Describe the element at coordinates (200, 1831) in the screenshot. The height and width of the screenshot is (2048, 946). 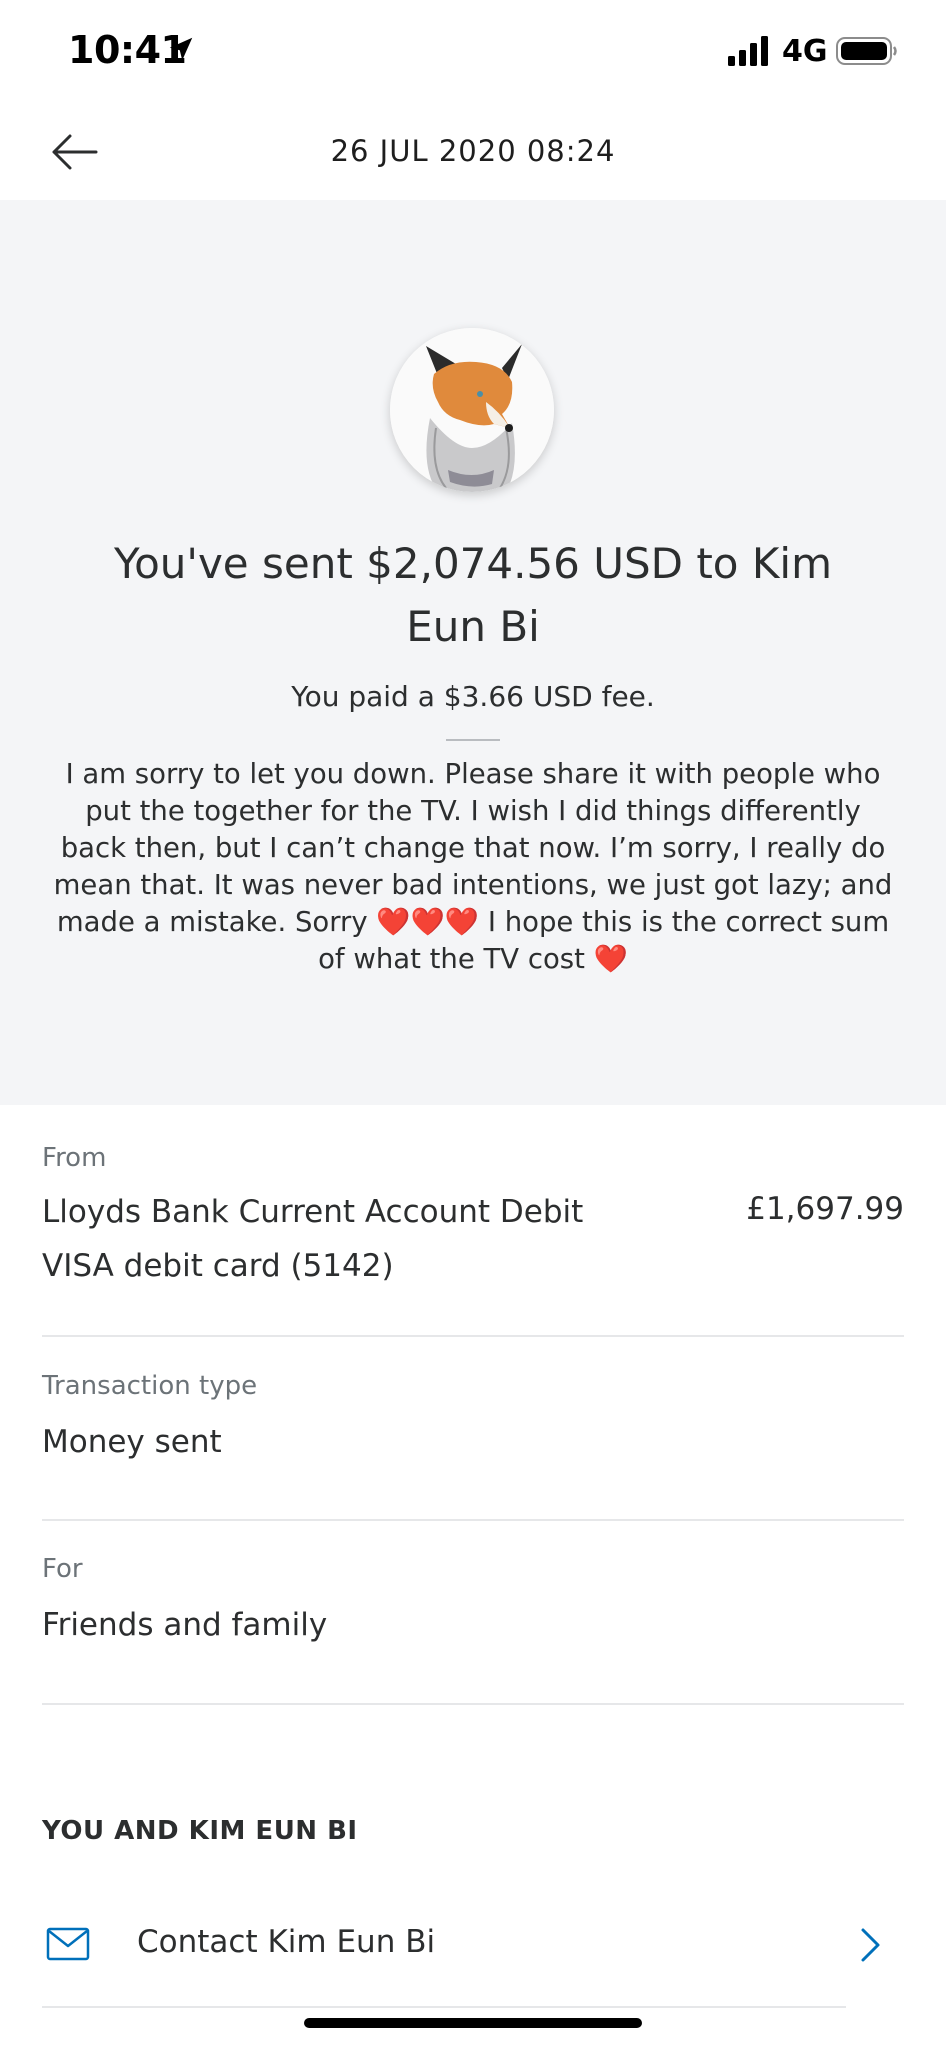
I see `section-title: YOU AND KIM EUN BI` at that location.